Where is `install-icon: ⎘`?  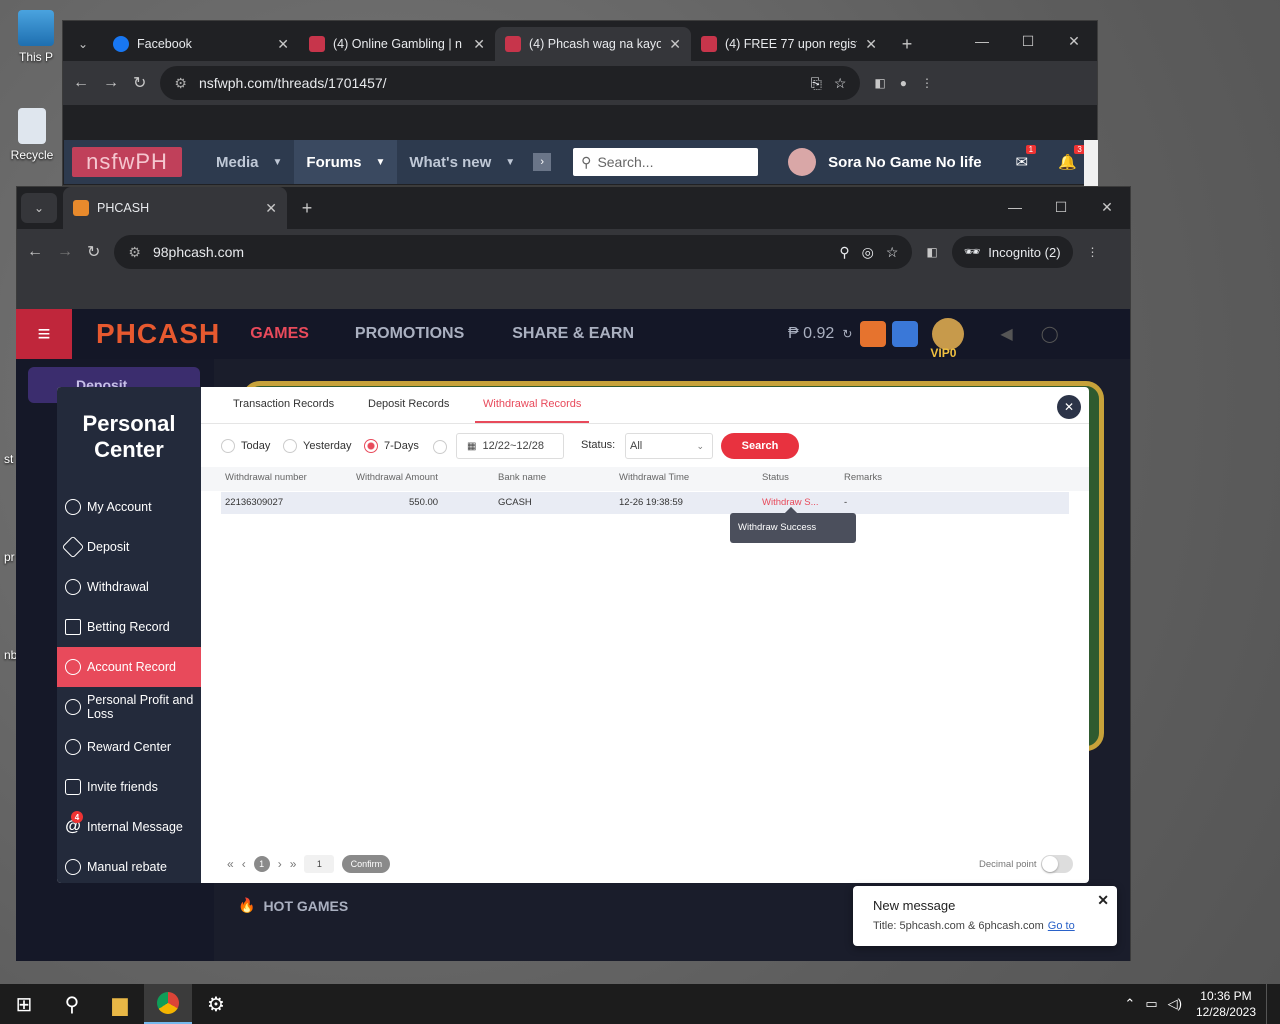
install-icon: ⎘ is located at coordinates (816, 83).